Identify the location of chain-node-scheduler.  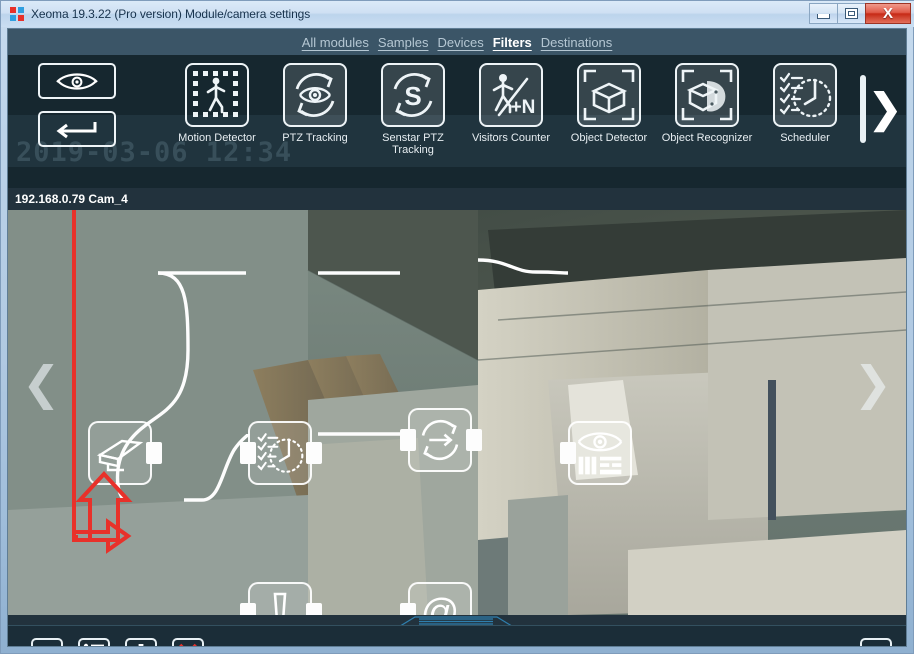
(280, 453).